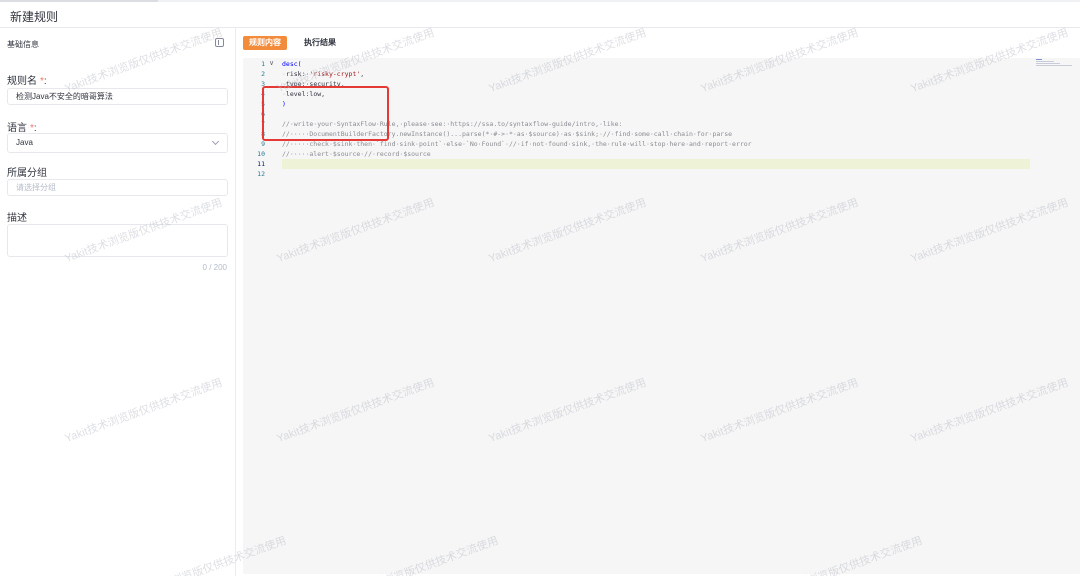  Describe the element at coordinates (34, 17) in the screenshot. I see `page-title: 新建规则` at that location.